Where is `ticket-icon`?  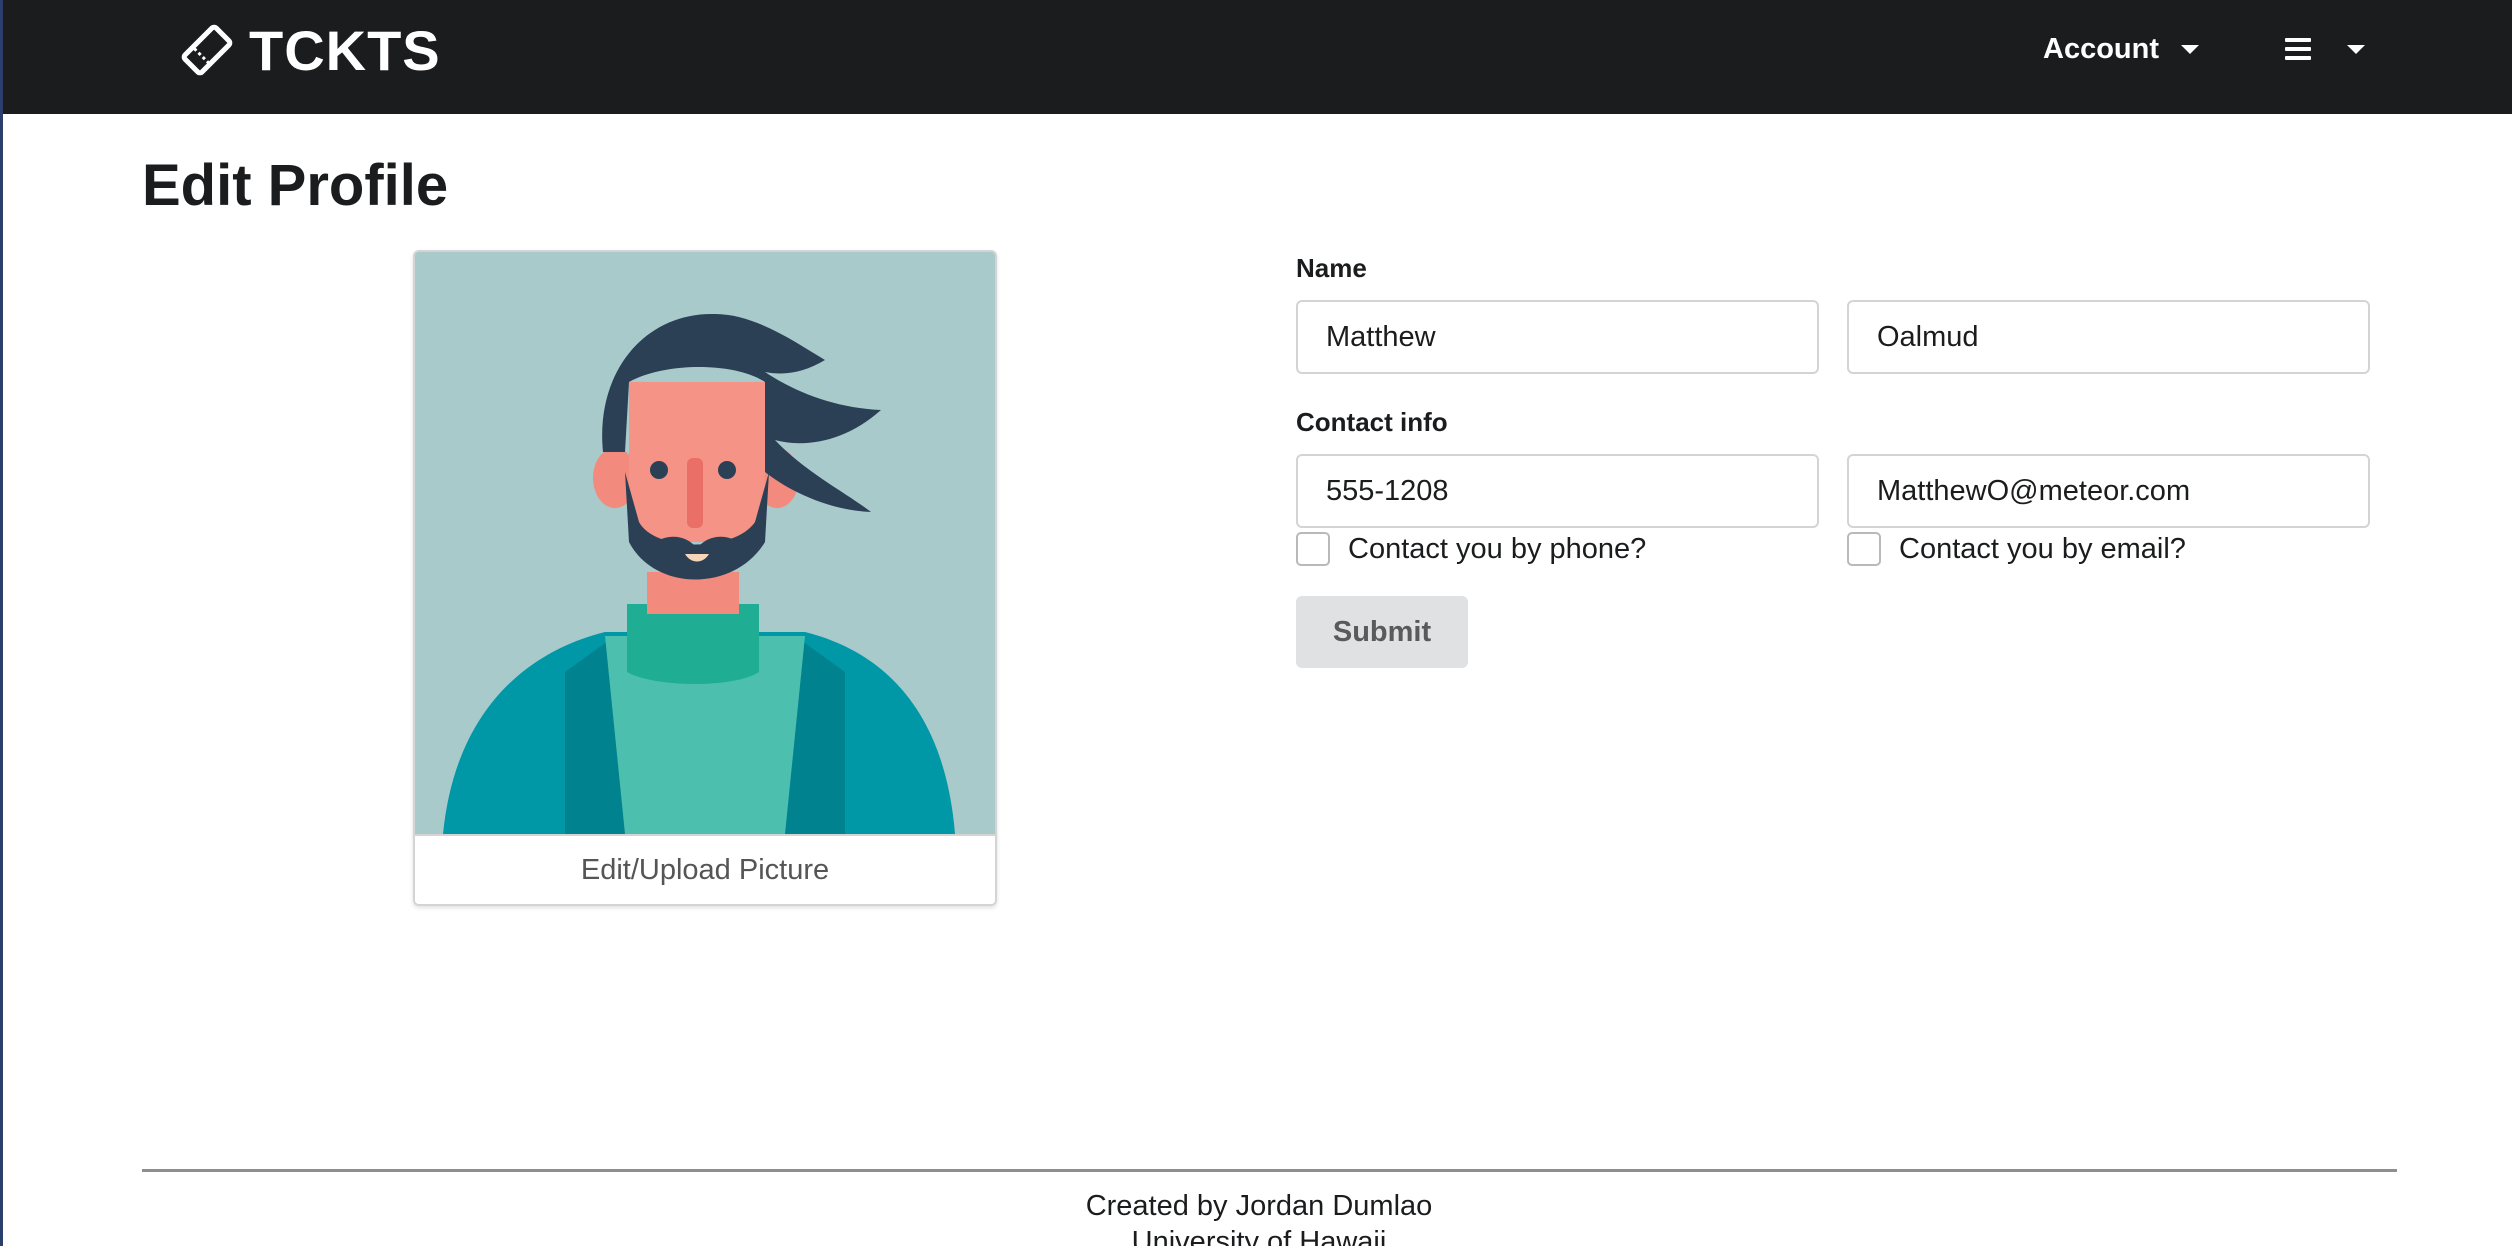
ticket-icon is located at coordinates (207, 50).